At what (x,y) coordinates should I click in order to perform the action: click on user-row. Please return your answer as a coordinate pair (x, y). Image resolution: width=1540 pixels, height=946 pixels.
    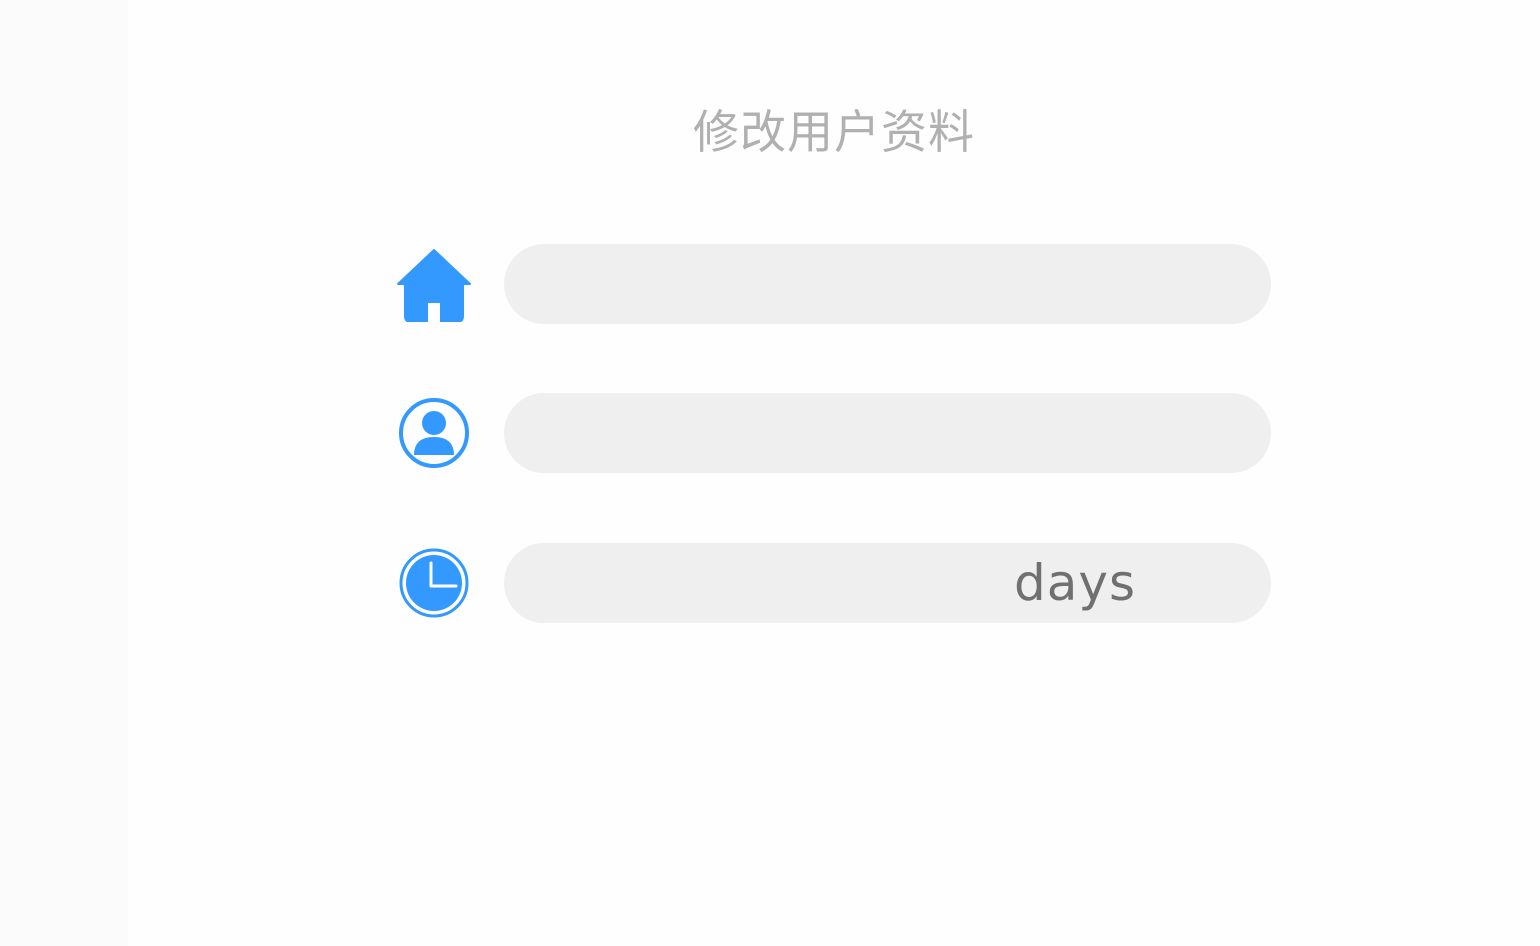
    Looking at the image, I should click on (834, 433).